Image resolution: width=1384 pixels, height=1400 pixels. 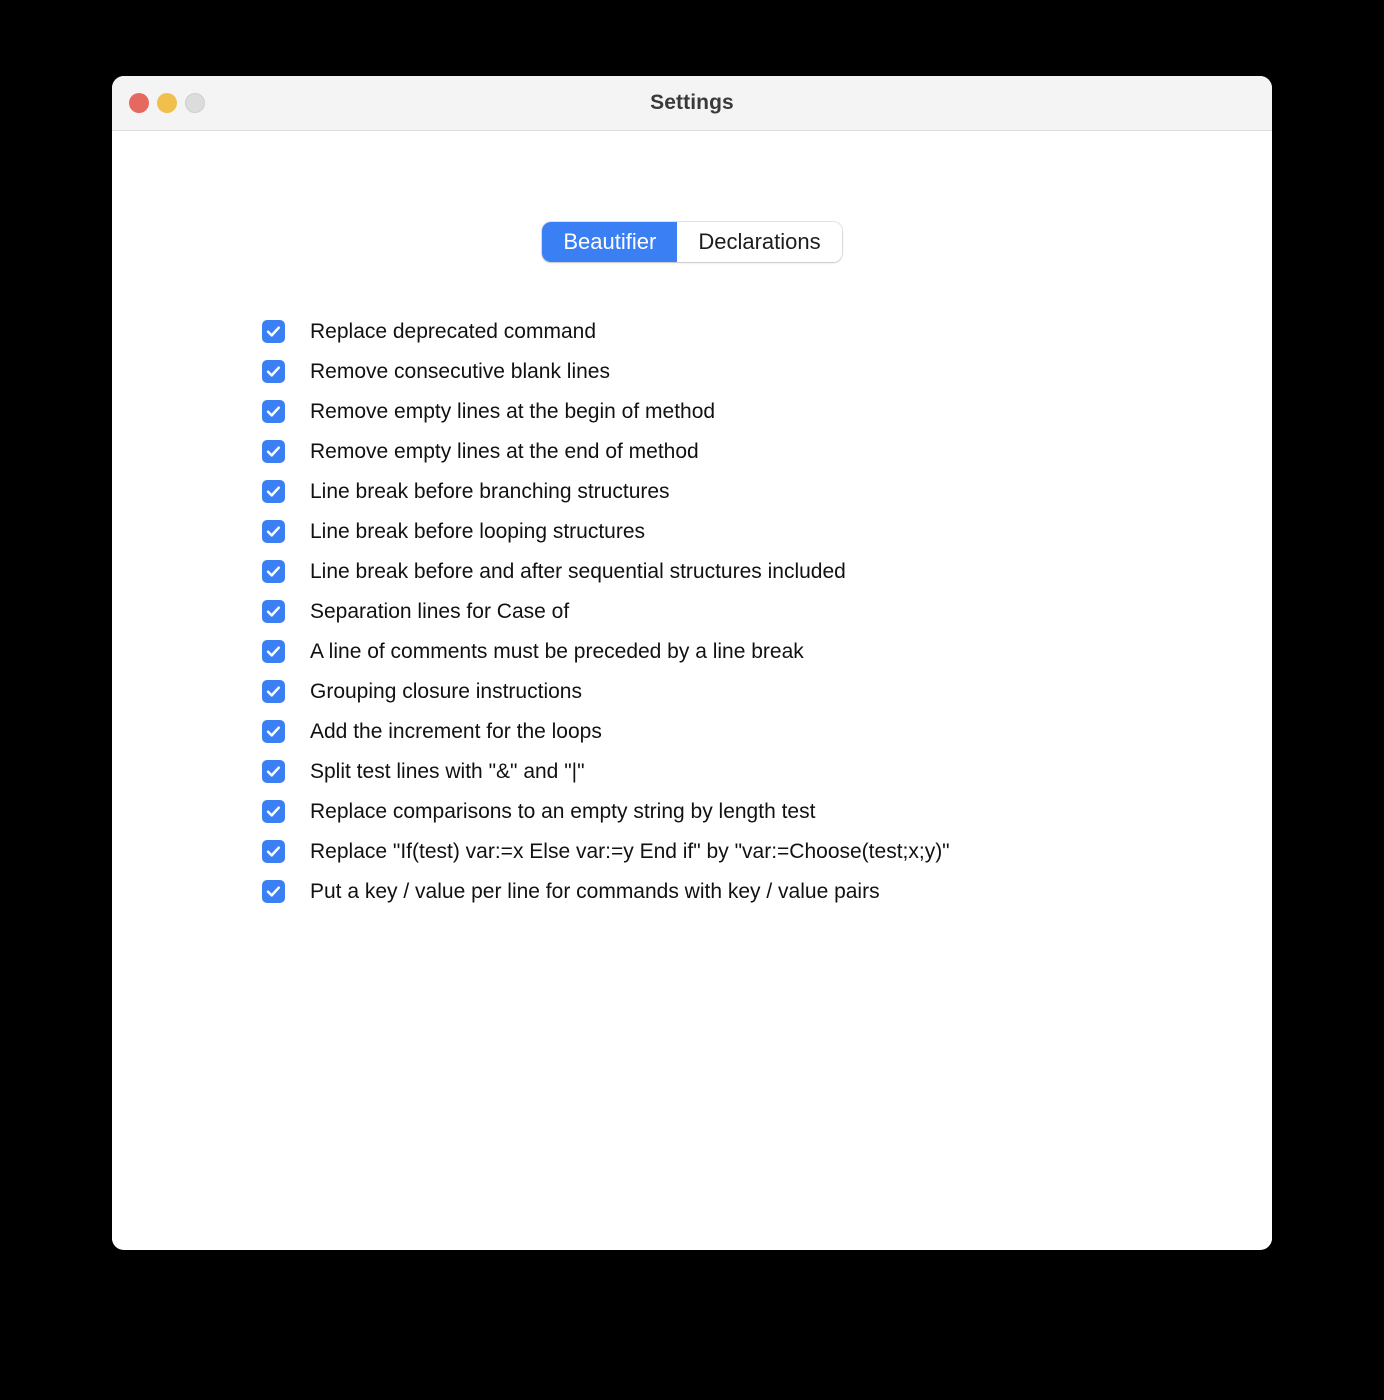 I want to click on option-row: Separation lines for Case of, so click(x=606, y=611).